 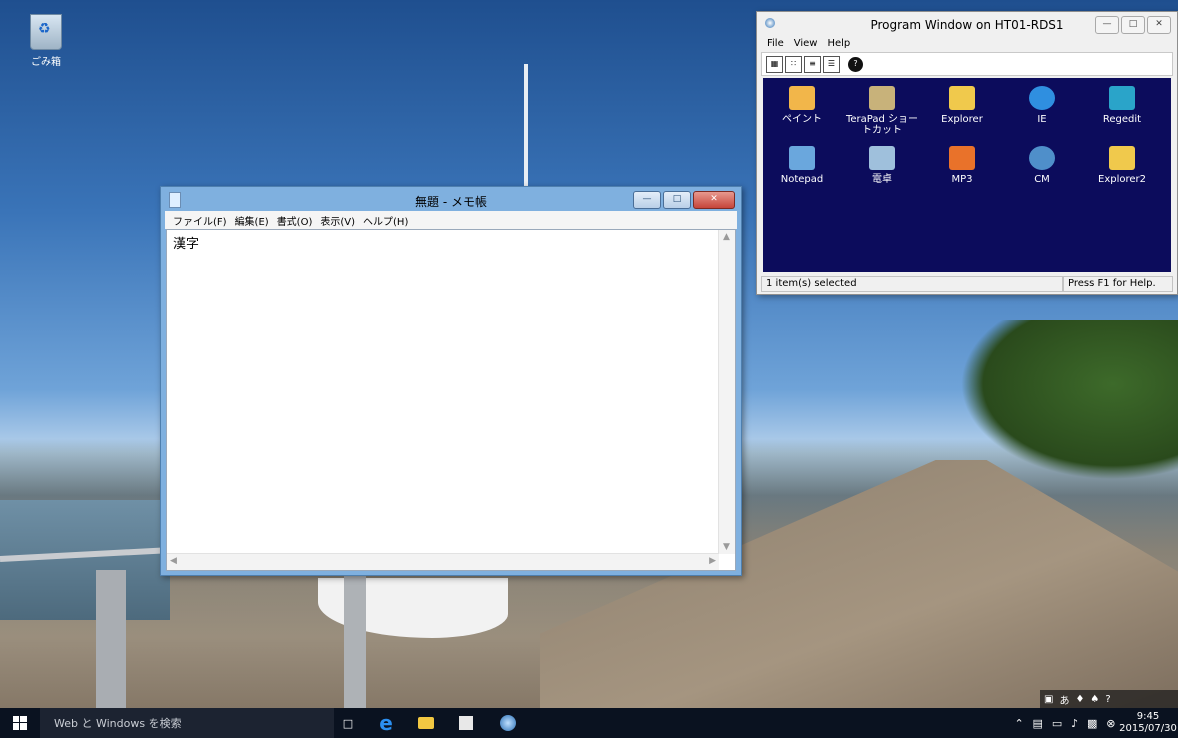 I want to click on menu-format: 書式(O), so click(x=295, y=220).